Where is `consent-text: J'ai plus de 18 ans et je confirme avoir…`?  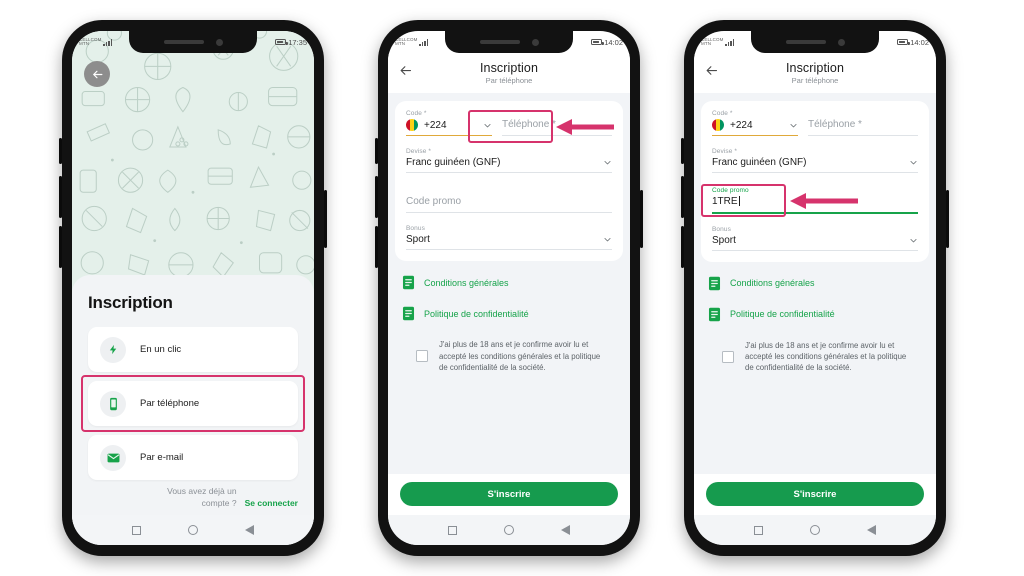 consent-text: J'ai plus de 18 ans et je confirme avoir… is located at coordinates (520, 356).